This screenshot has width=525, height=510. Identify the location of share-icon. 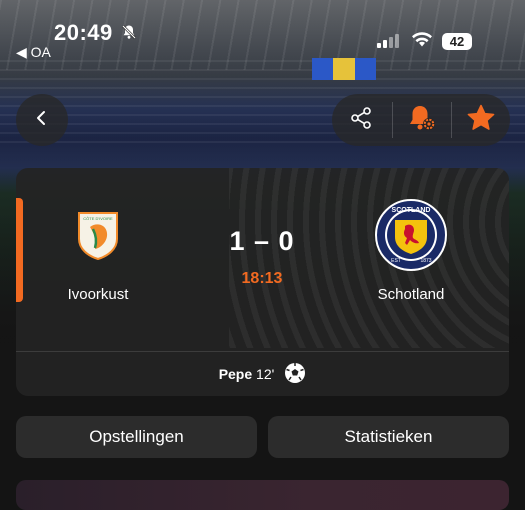
(361, 120).